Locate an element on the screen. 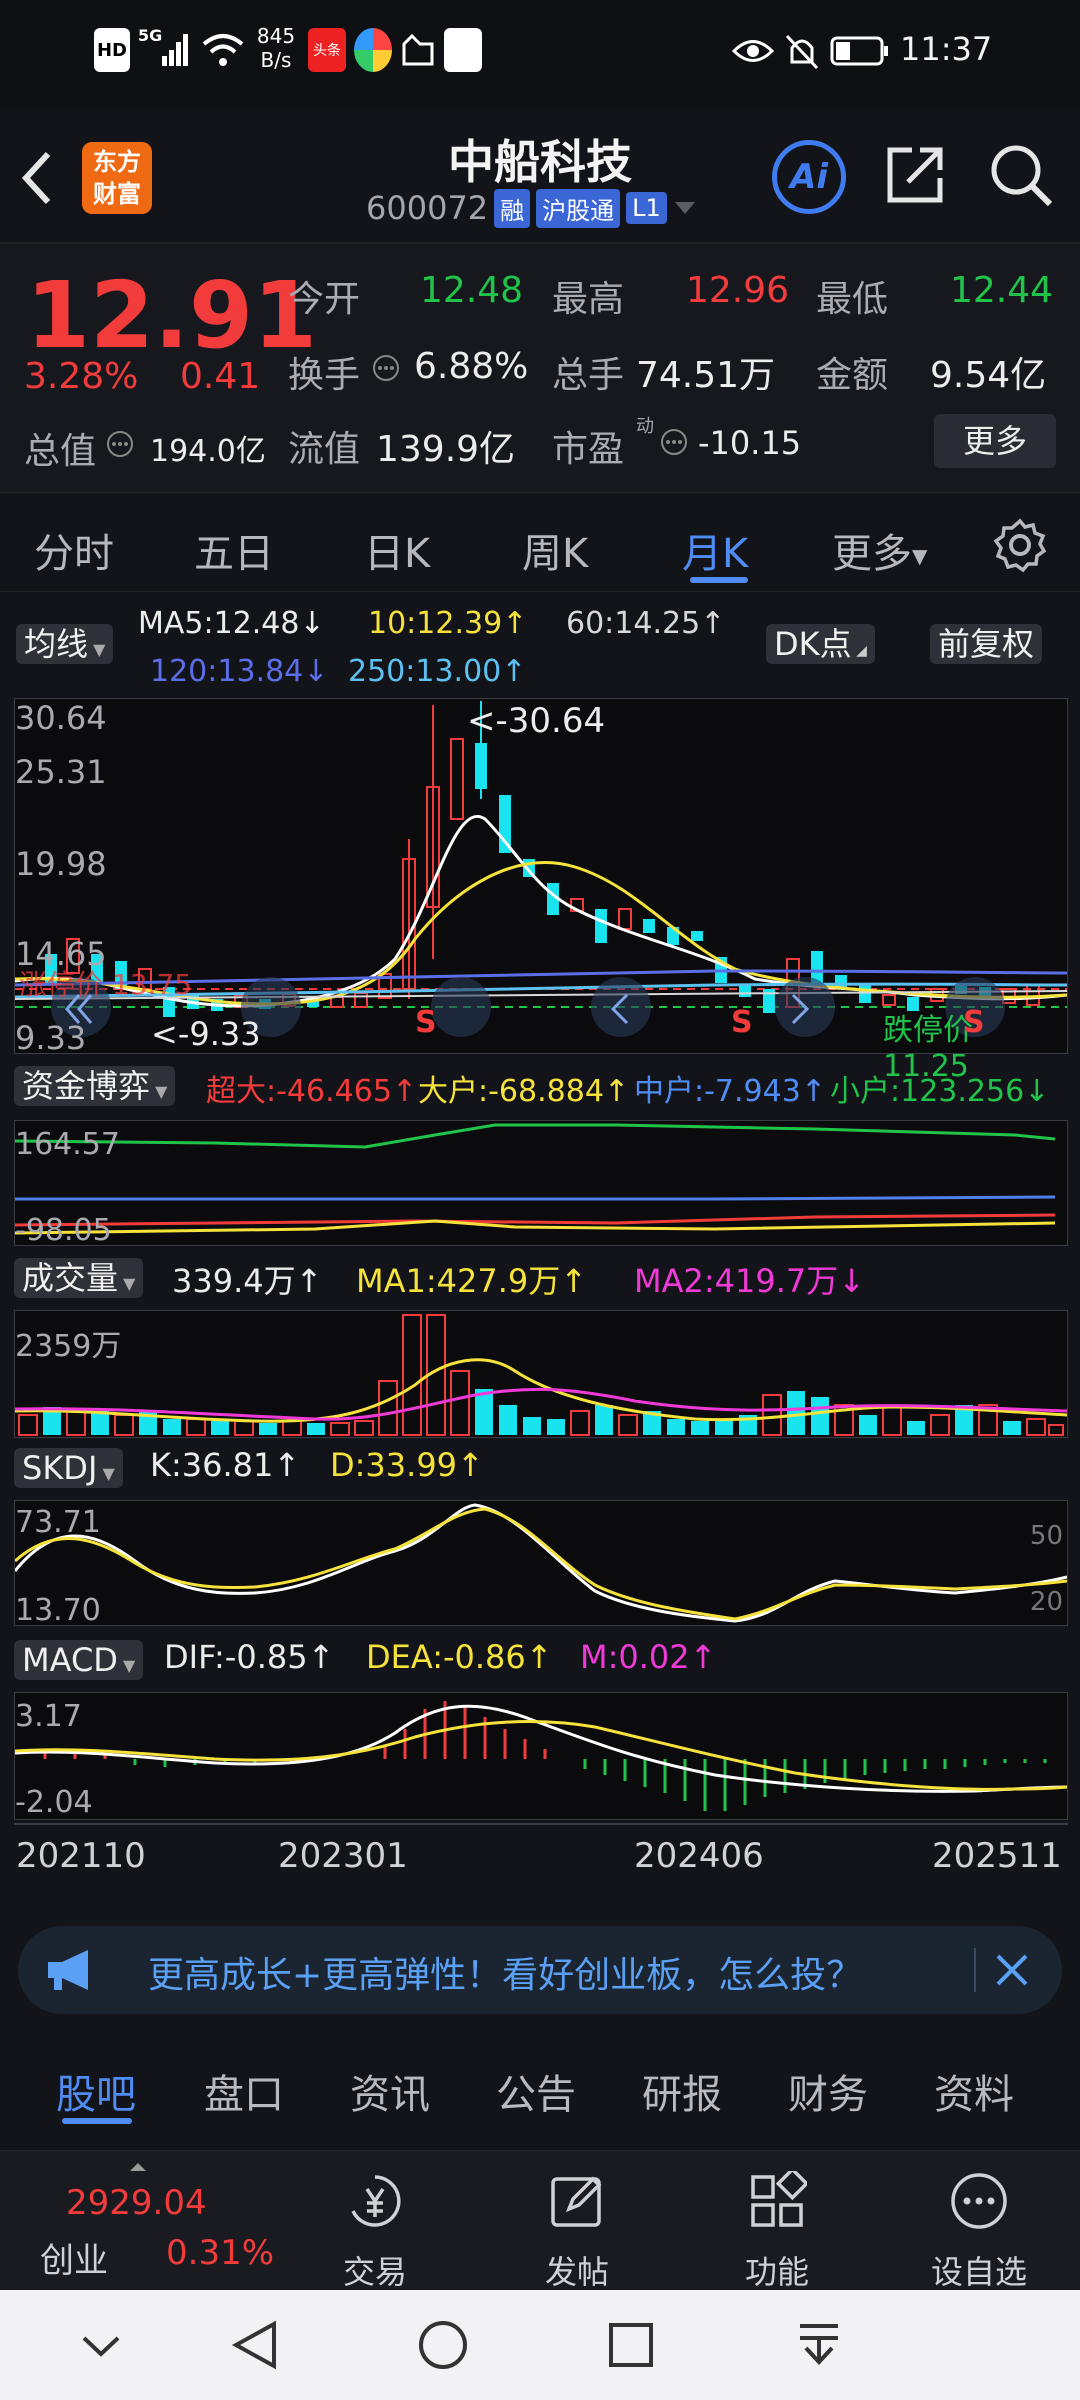  back-triangle-icon is located at coordinates (255, 2345).